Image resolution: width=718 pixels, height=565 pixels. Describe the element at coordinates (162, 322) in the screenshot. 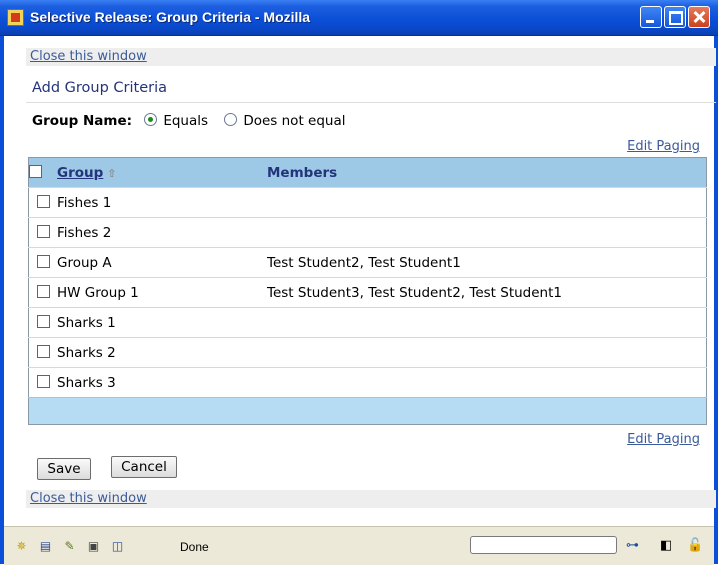

I see `group-cell: Sharks 1` at that location.